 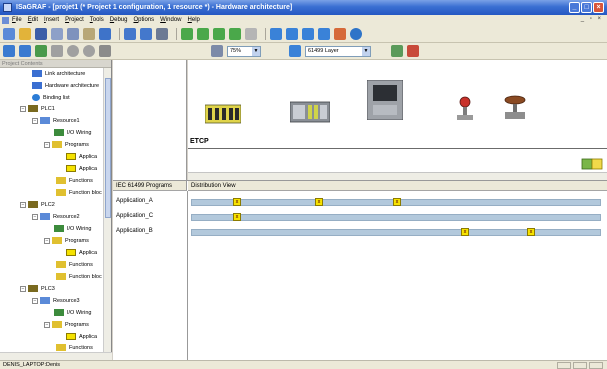 What do you see at coordinates (134, 201) in the screenshot?
I see `program-row-application-a: Application_A` at bounding box center [134, 201].